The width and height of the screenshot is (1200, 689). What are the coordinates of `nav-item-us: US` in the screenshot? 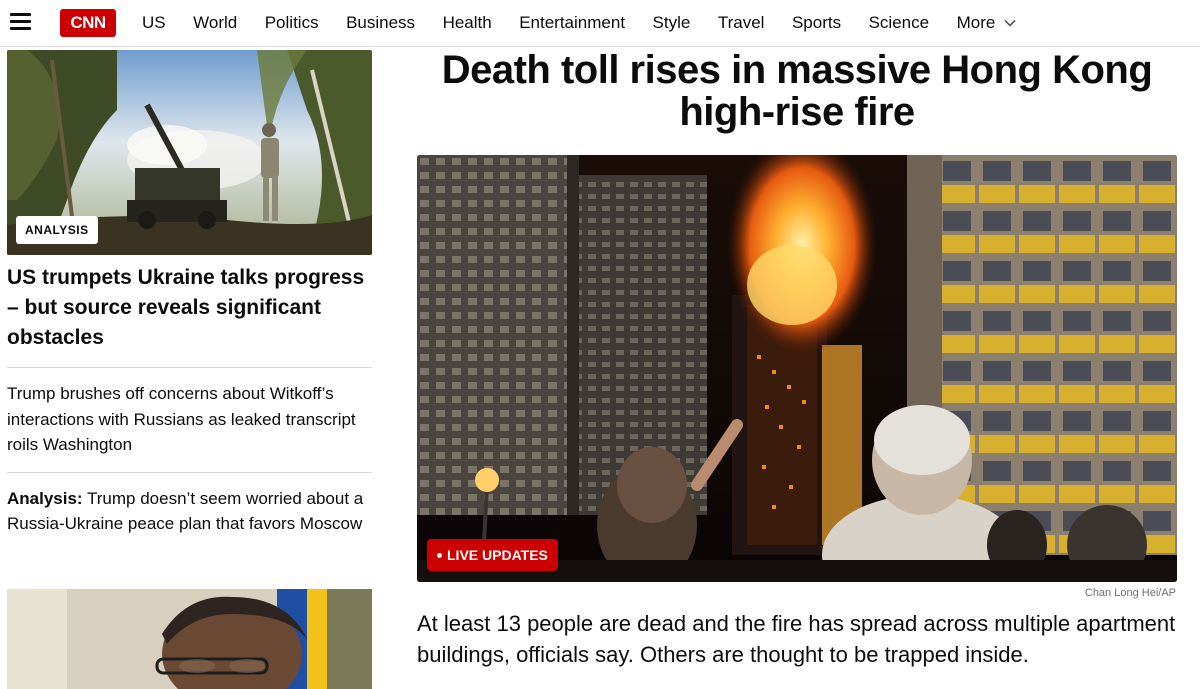 It's located at (154, 23).